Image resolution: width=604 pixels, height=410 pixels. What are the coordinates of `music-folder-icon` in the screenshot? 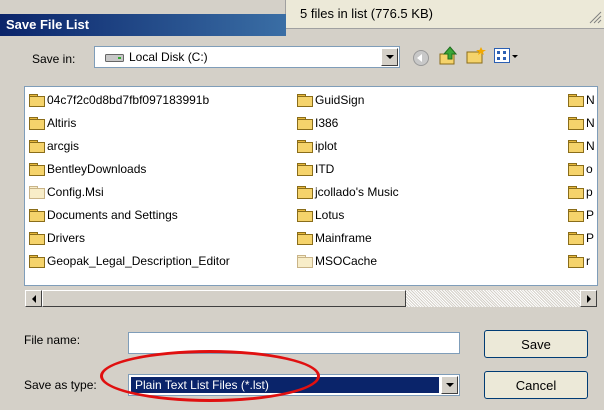 It's located at (305, 192).